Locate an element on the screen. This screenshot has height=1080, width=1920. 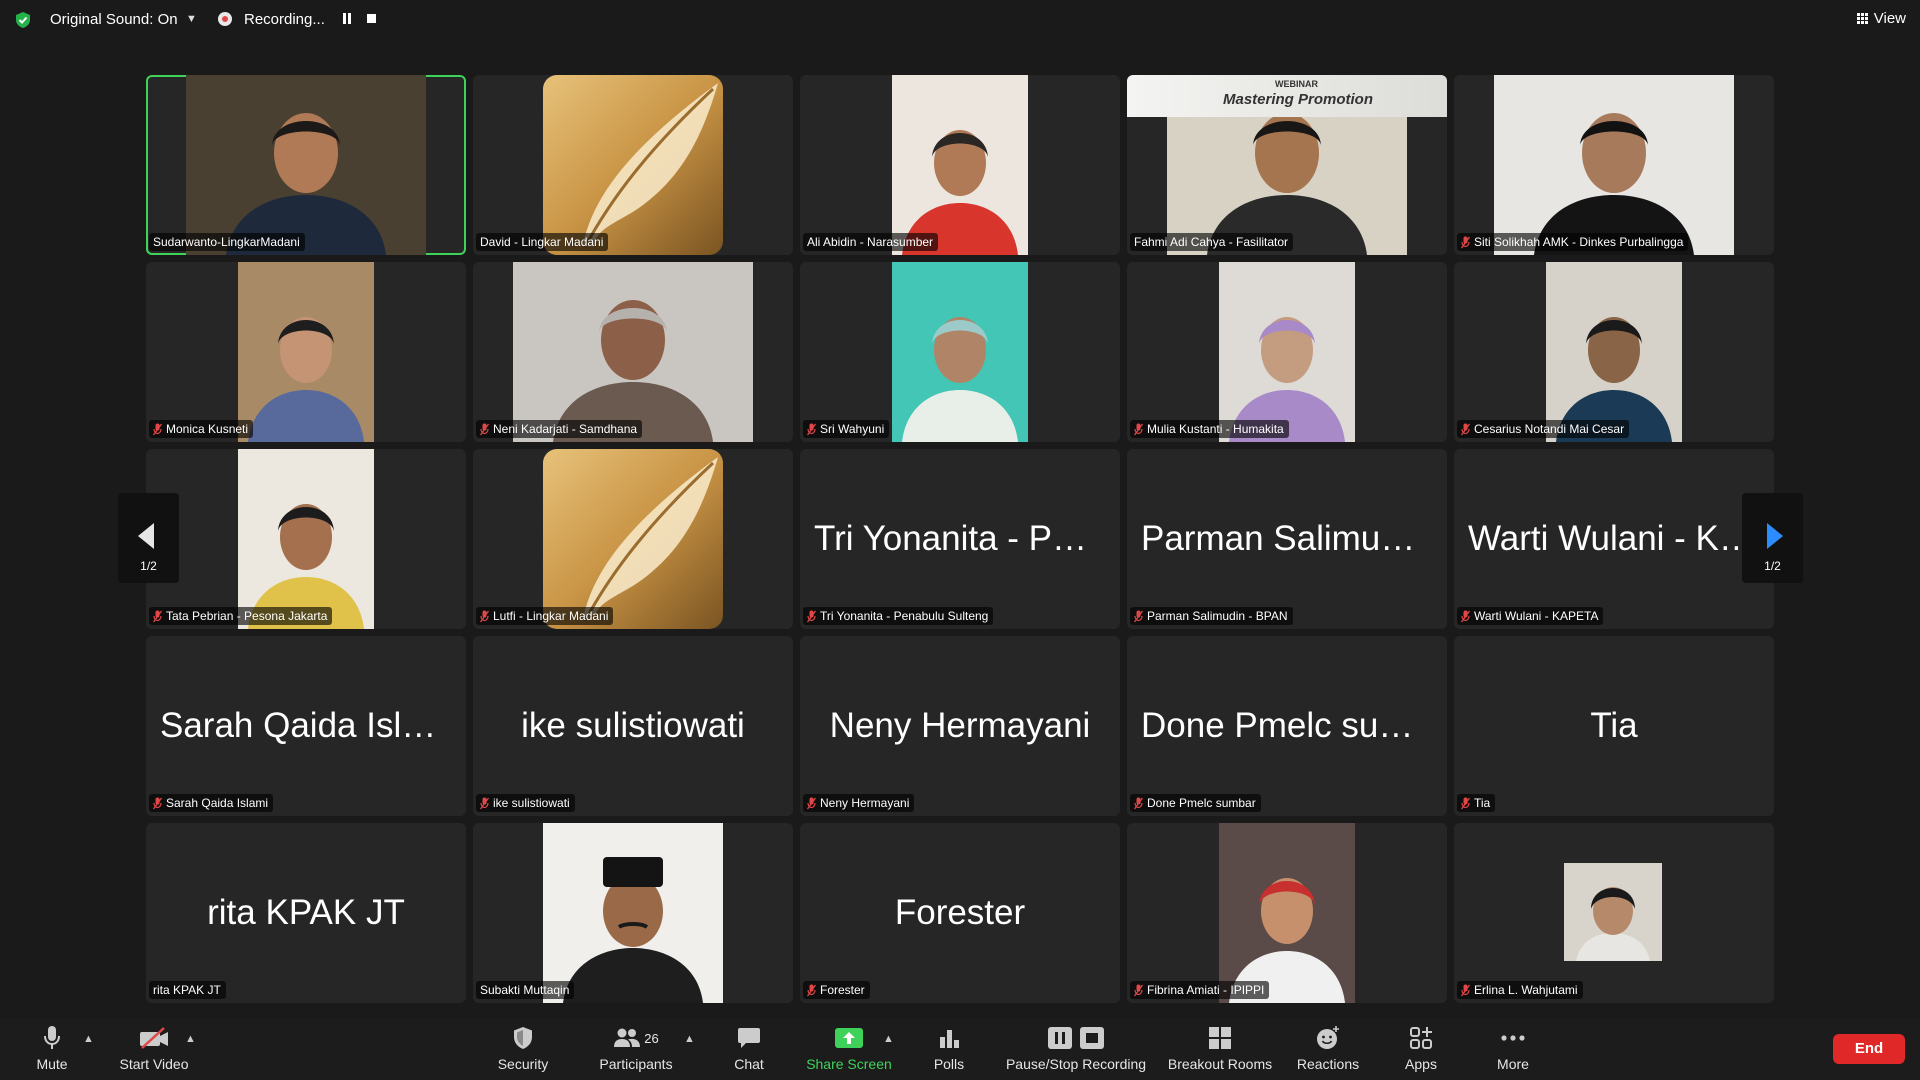
participant-name: Sudarwanto-LingkarMadani is located at coordinates (226, 242).